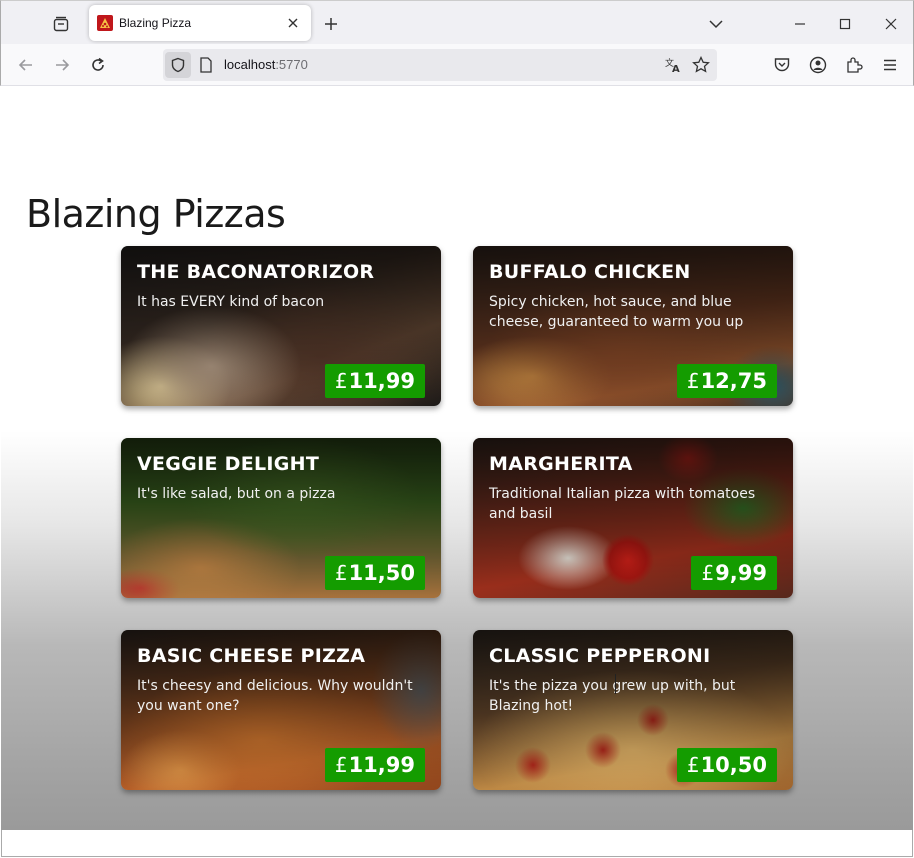 This screenshot has height=858, width=914. Describe the element at coordinates (381, 573) in the screenshot. I see `price-value: 11,50` at that location.